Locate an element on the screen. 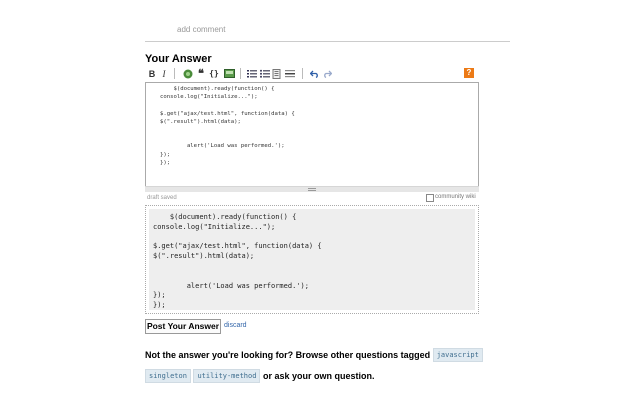  bulleted-list-button is located at coordinates (264, 73).